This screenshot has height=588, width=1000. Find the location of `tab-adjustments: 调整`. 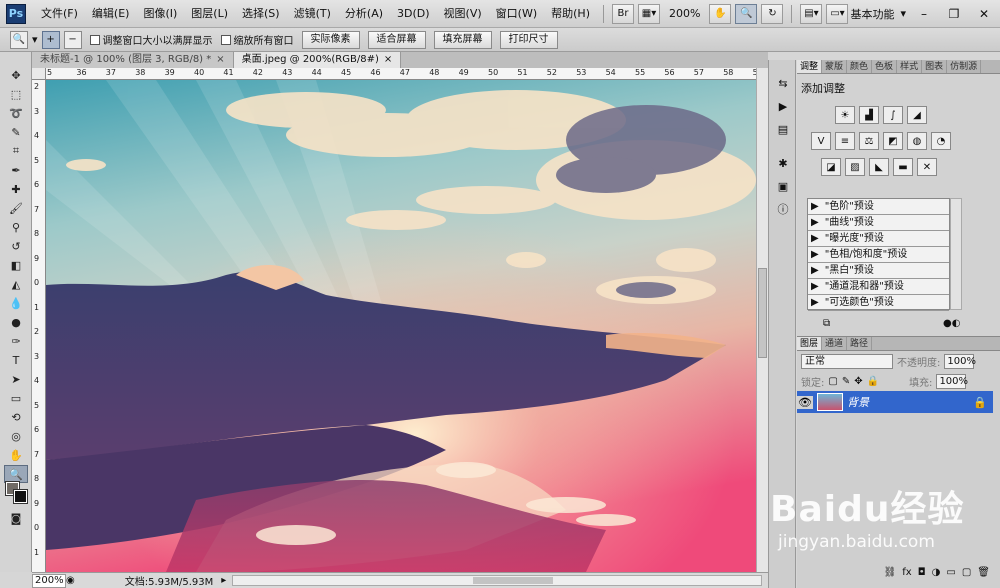

tab-adjustments: 调整 is located at coordinates (810, 66).